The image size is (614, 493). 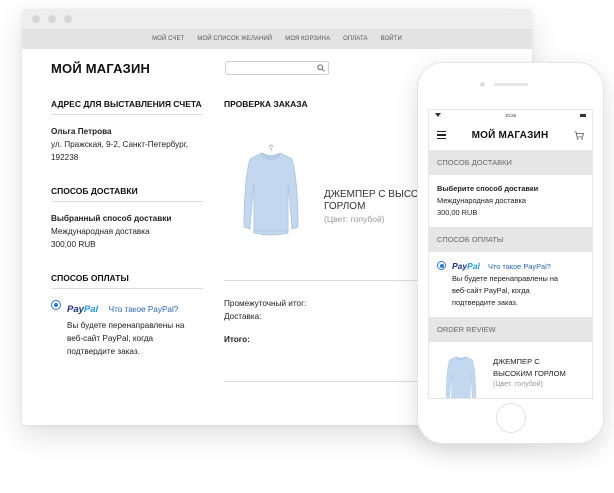 What do you see at coordinates (482, 84) in the screenshot?
I see `phone-camera` at bounding box center [482, 84].